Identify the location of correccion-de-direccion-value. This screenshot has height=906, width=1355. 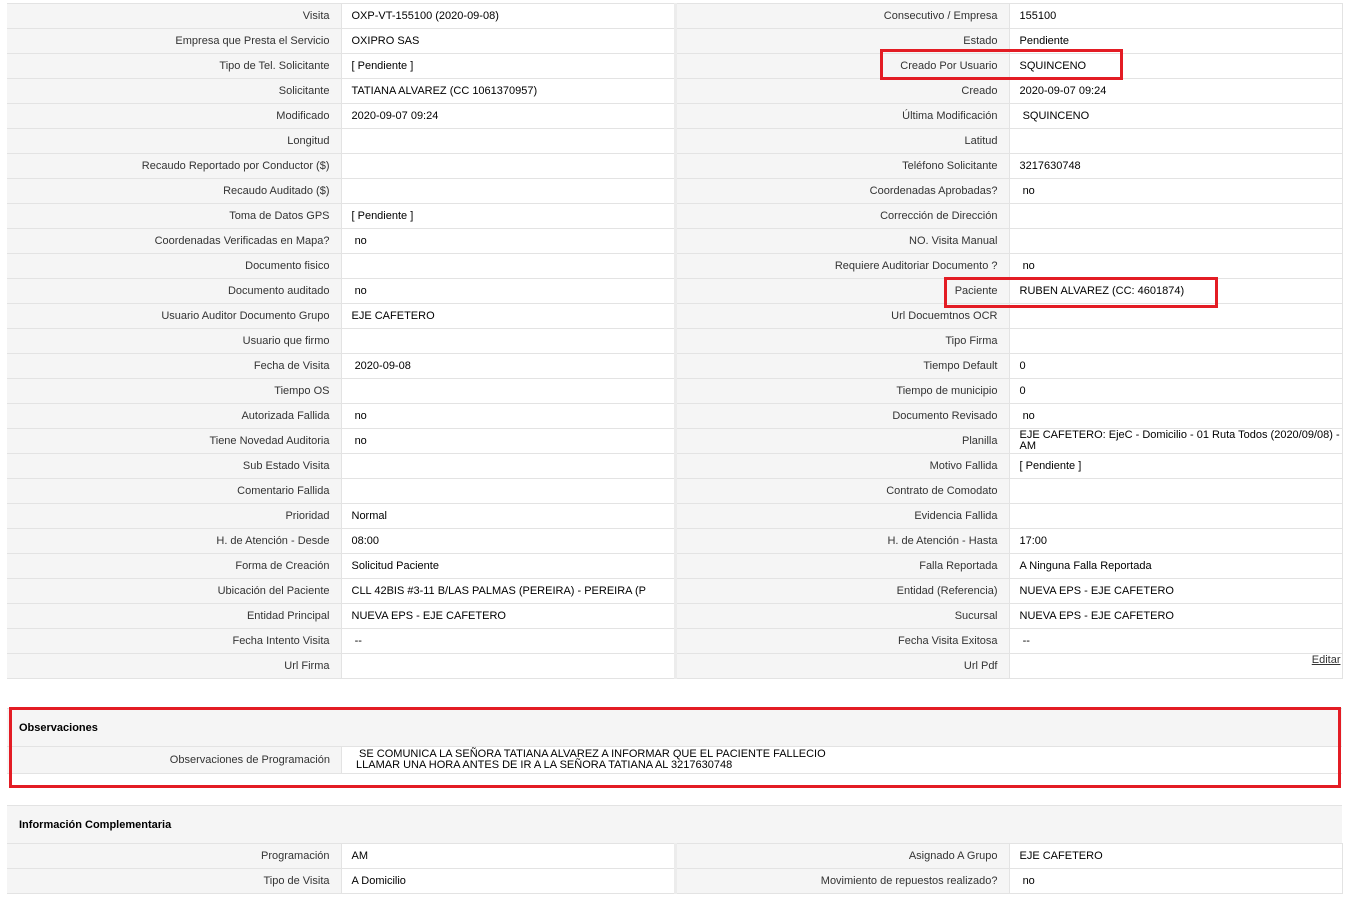
(1176, 216).